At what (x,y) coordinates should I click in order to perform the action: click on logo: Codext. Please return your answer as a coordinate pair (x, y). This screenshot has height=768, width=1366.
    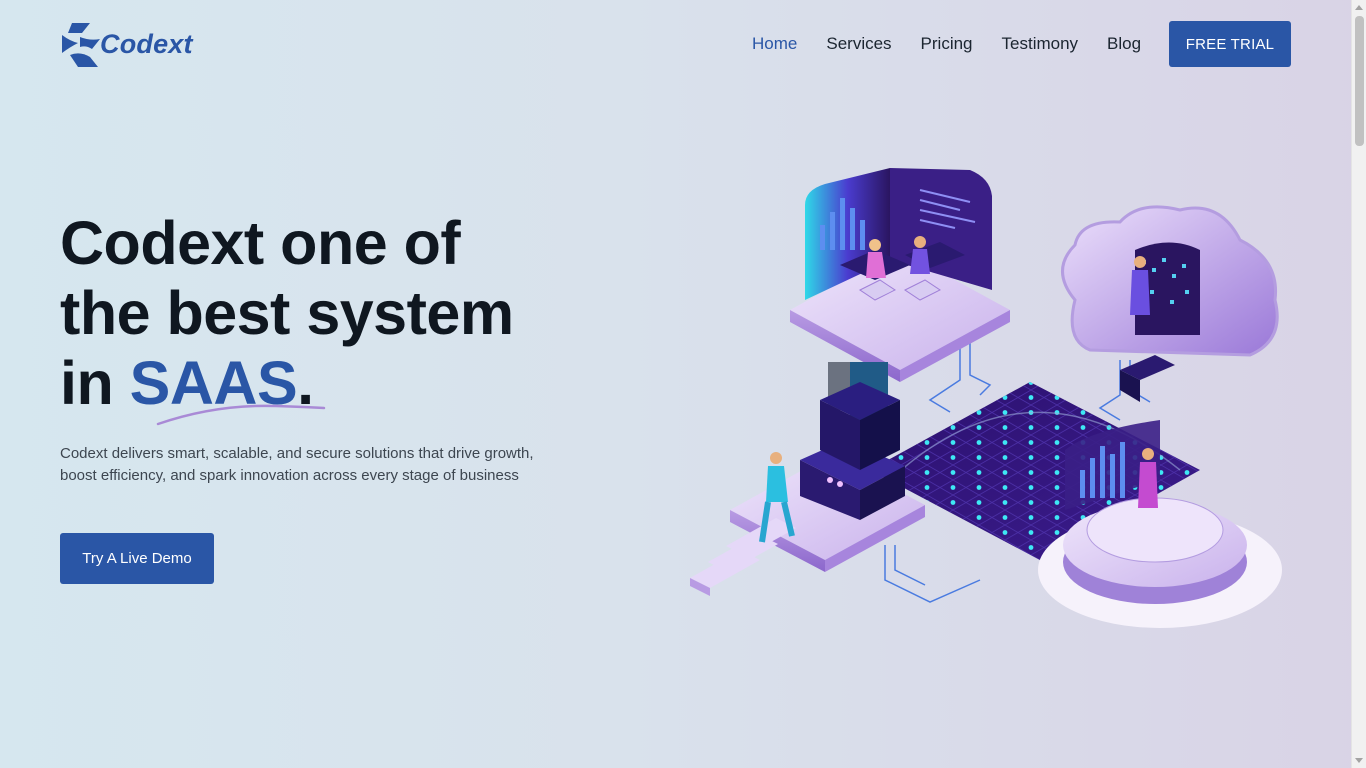
    Looking at the image, I should click on (126, 44).